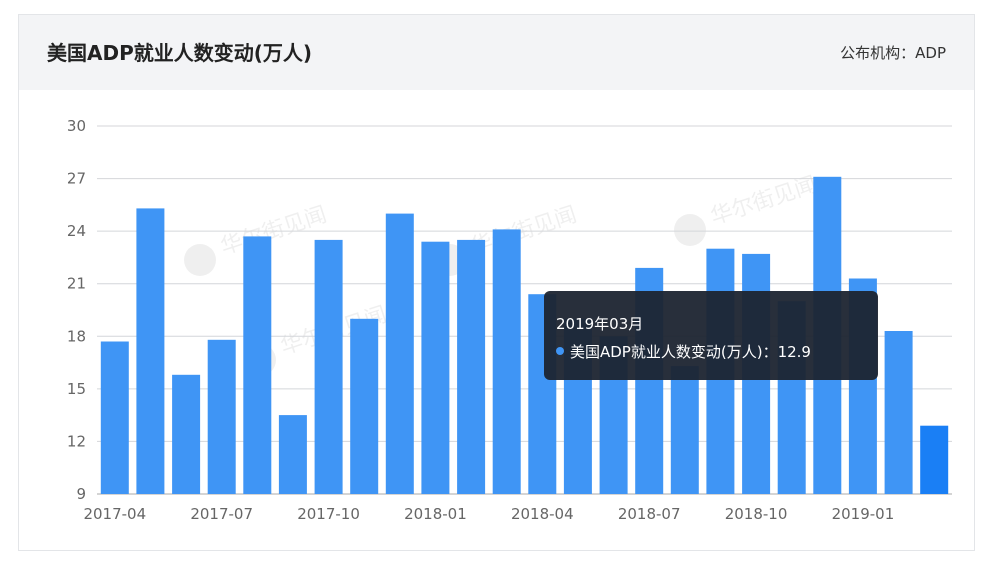 The height and width of the screenshot is (579, 1002). Describe the element at coordinates (76, 231) in the screenshot. I see `y-tick-label: 24` at that location.